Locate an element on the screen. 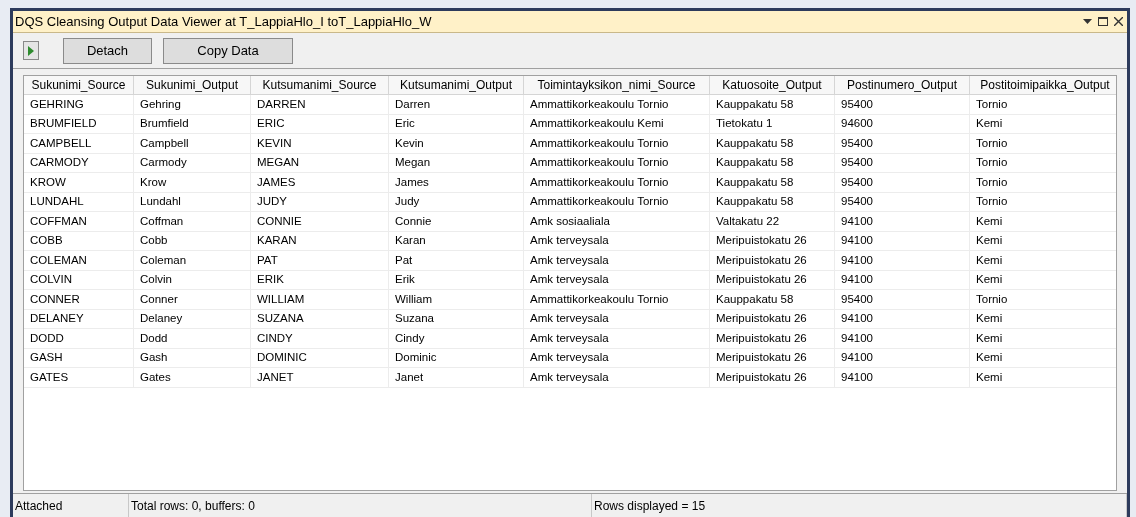 The height and width of the screenshot is (517, 1136). table-cell: Coffman is located at coordinates (192, 221).